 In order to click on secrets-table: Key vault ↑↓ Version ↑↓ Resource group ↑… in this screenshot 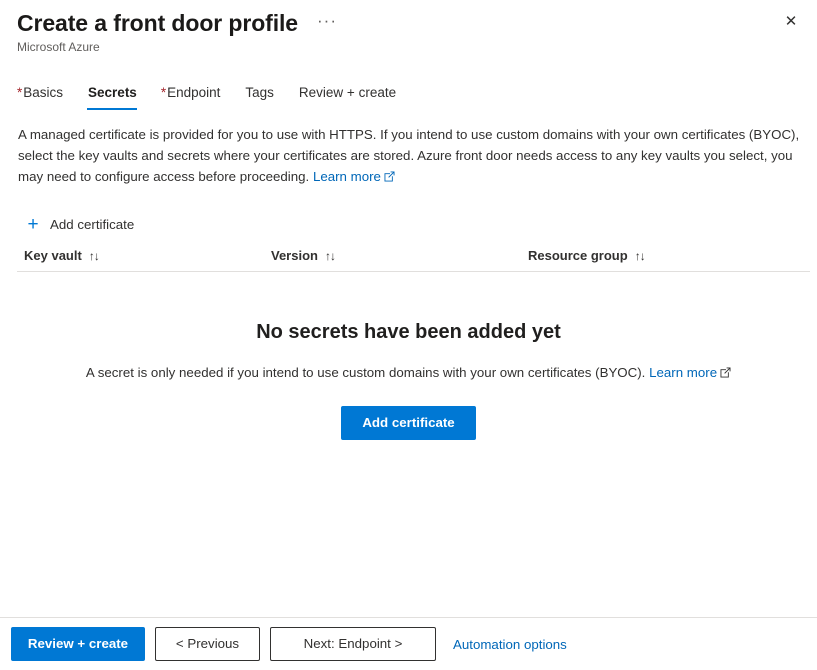, I will do `click(413, 260)`.